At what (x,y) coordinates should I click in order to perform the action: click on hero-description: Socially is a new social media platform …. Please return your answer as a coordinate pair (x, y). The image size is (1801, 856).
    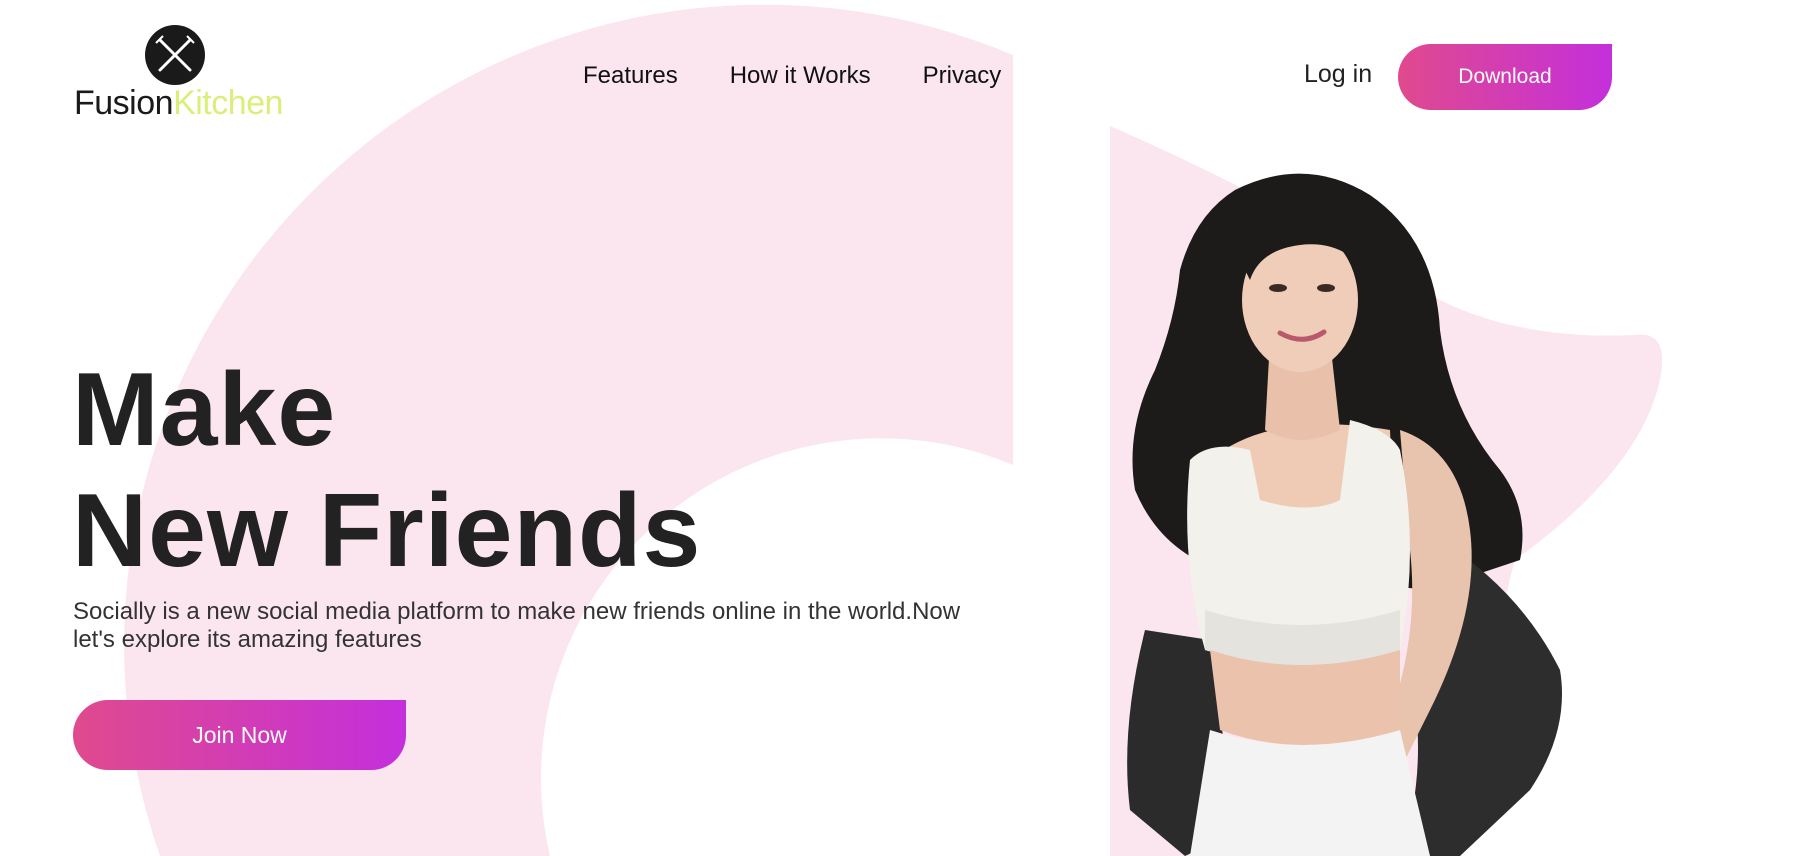
    Looking at the image, I should click on (517, 625).